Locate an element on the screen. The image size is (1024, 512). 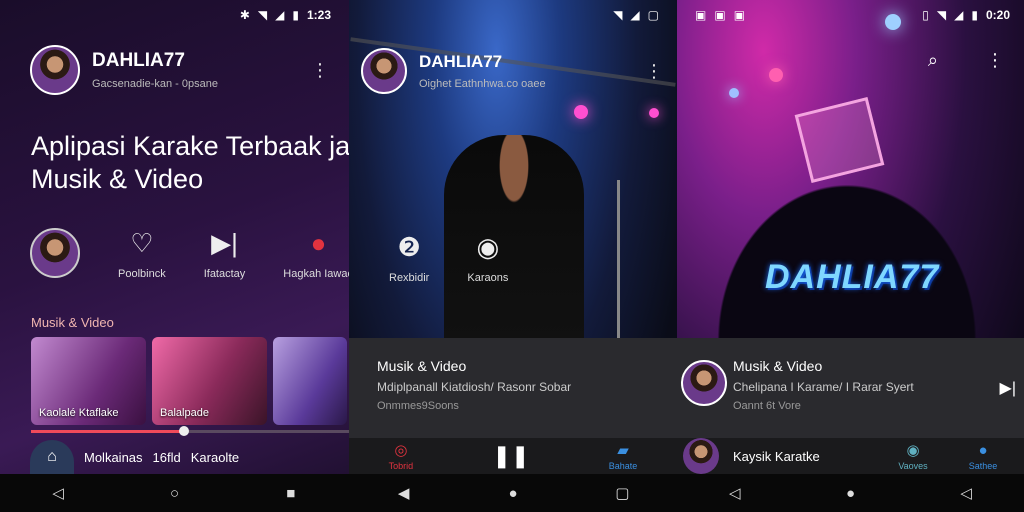
profile-avatar is located at coordinates (55, 253).